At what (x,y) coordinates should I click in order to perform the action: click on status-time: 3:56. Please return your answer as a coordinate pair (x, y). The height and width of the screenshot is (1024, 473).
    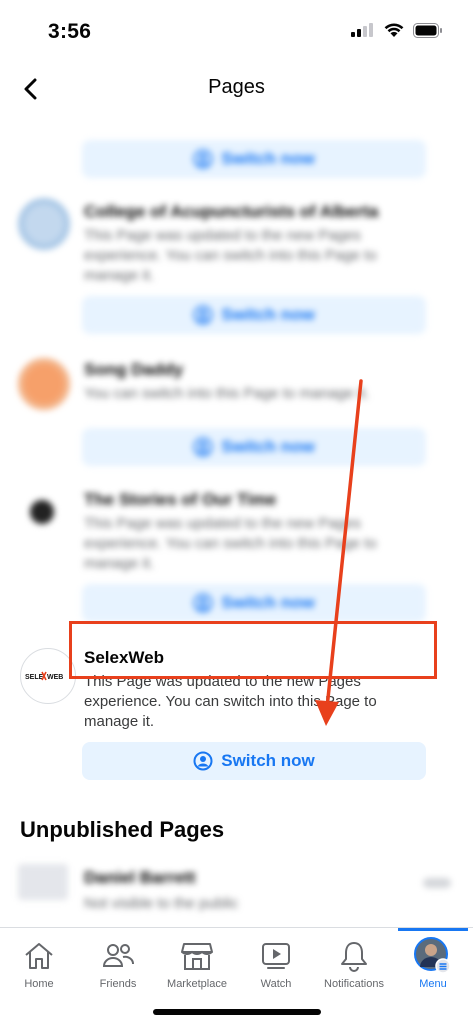
    Looking at the image, I should click on (70, 31).